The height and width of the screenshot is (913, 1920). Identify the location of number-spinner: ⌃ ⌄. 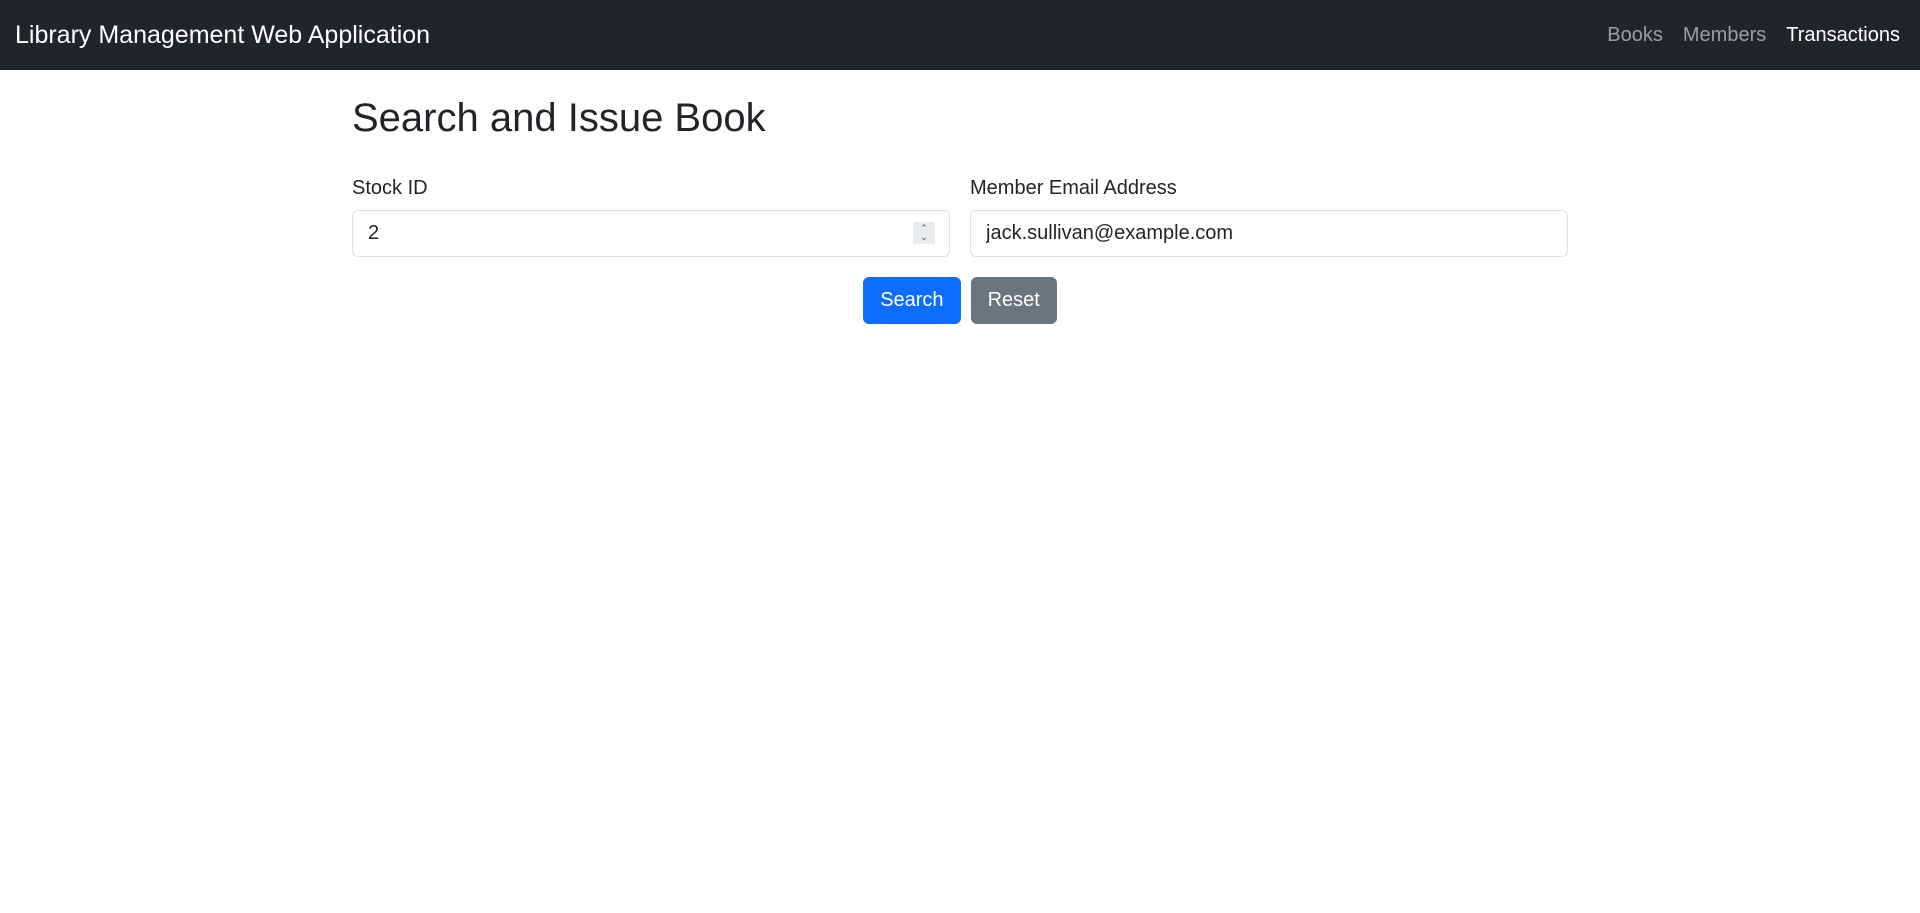
(924, 233).